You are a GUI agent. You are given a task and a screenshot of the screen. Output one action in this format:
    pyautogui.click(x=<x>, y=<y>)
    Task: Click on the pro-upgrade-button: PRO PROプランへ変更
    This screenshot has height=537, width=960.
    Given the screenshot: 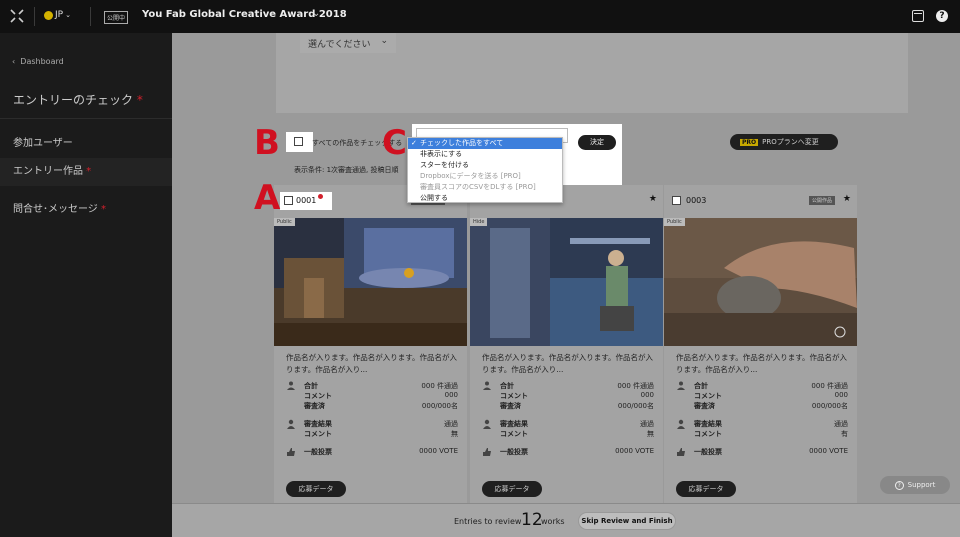 What is the action you would take?
    pyautogui.click(x=784, y=142)
    